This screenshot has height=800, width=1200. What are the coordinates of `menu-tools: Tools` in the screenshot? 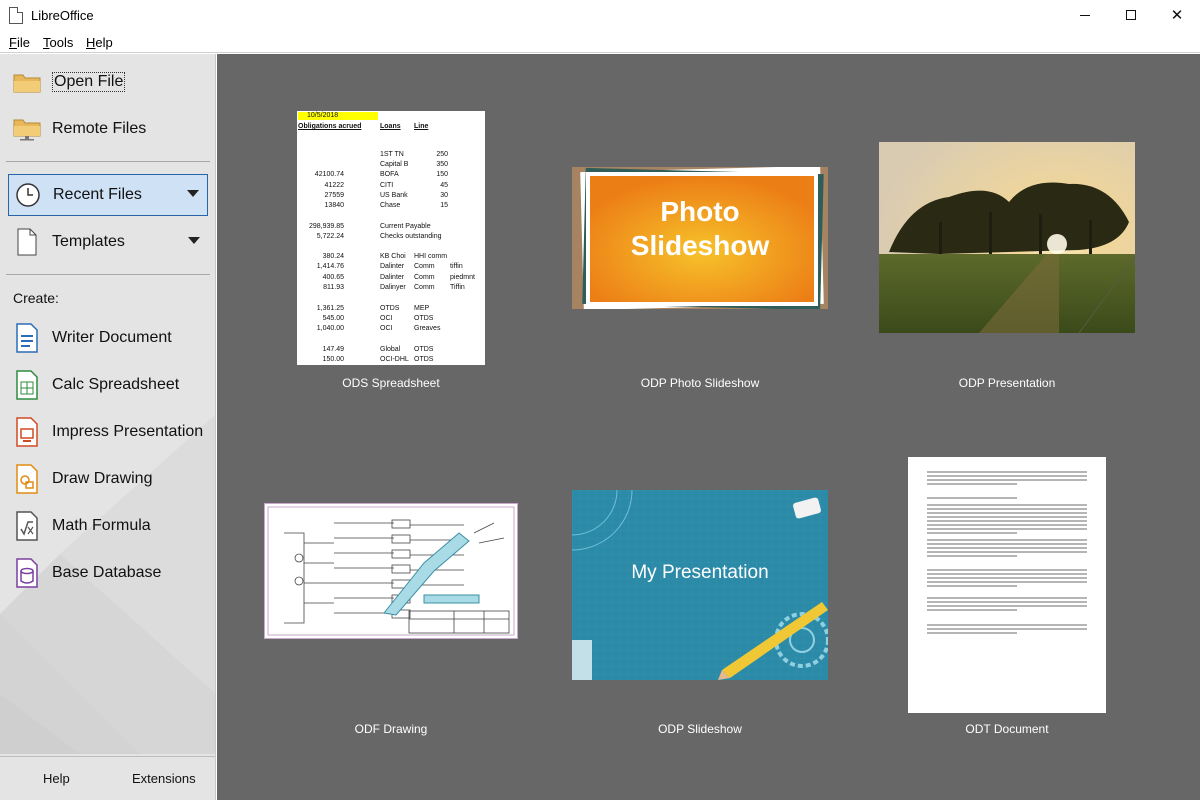 It's located at (58, 42).